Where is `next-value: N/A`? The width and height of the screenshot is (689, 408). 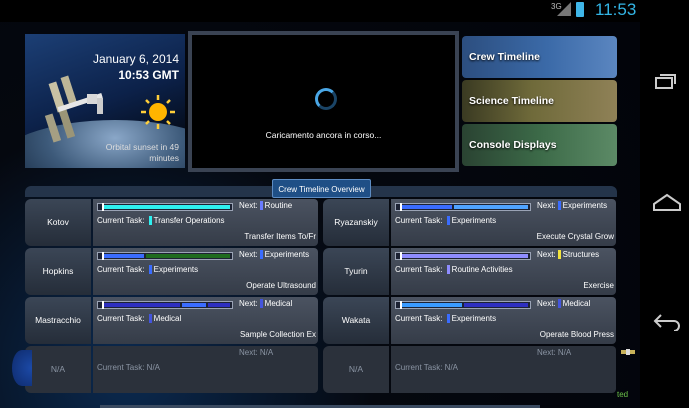 next-value: N/A is located at coordinates (266, 352).